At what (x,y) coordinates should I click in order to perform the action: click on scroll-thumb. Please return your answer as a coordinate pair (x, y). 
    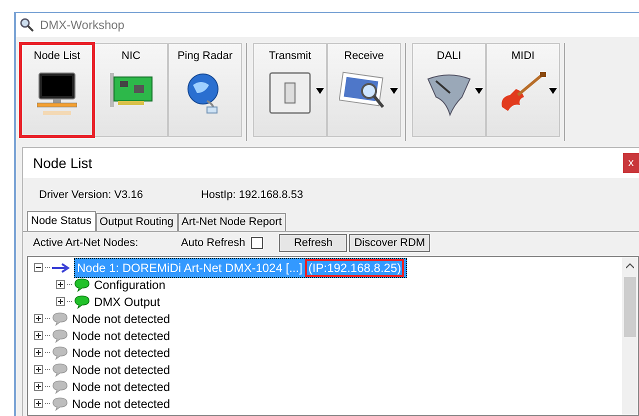
    Looking at the image, I should click on (630, 307).